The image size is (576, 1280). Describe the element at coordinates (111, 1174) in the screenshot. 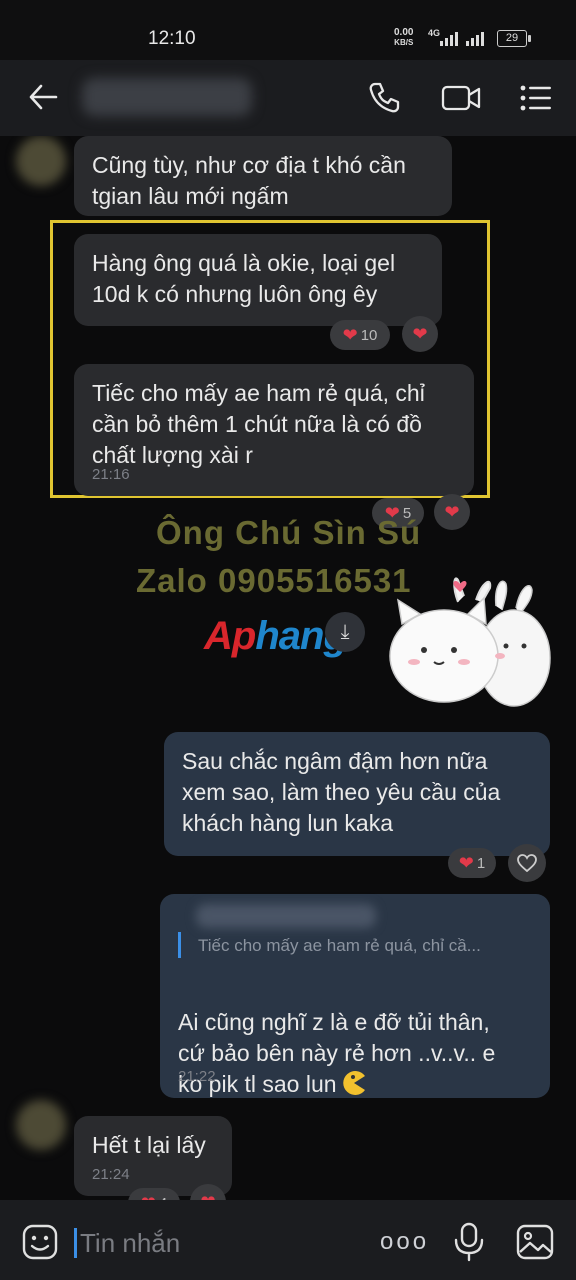

I see `message-time: 21:24` at that location.